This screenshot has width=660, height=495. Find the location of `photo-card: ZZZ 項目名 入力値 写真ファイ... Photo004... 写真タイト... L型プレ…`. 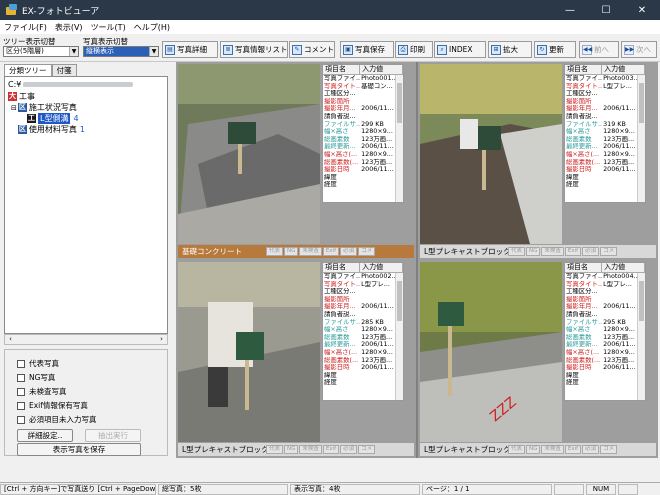

photo-card: ZZZ 項目名 入力値 写真ファイ... Photo004... 写真タイト... L型プレ… is located at coordinates (538, 359).